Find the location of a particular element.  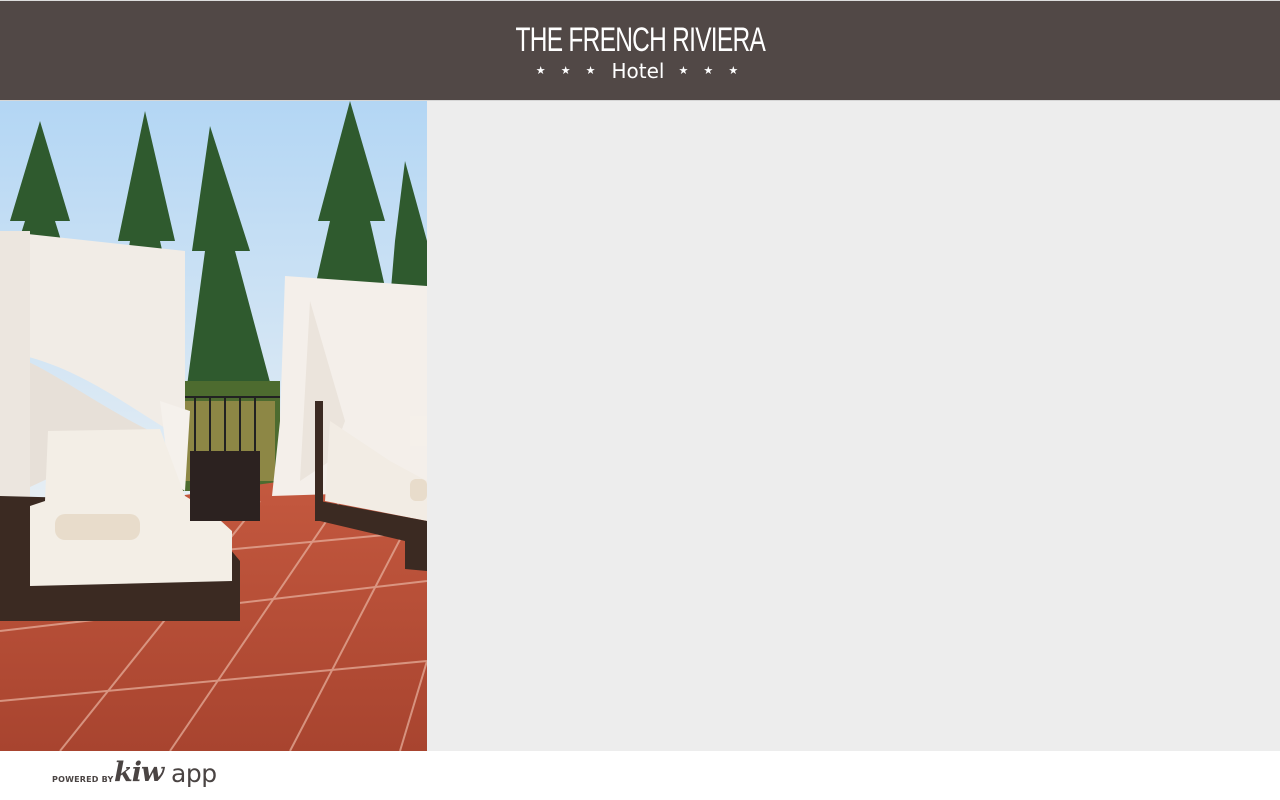

hotel-logo-subtitle: ★ ★ ★ Hotel ★ ★ ★ is located at coordinates (640, 71).